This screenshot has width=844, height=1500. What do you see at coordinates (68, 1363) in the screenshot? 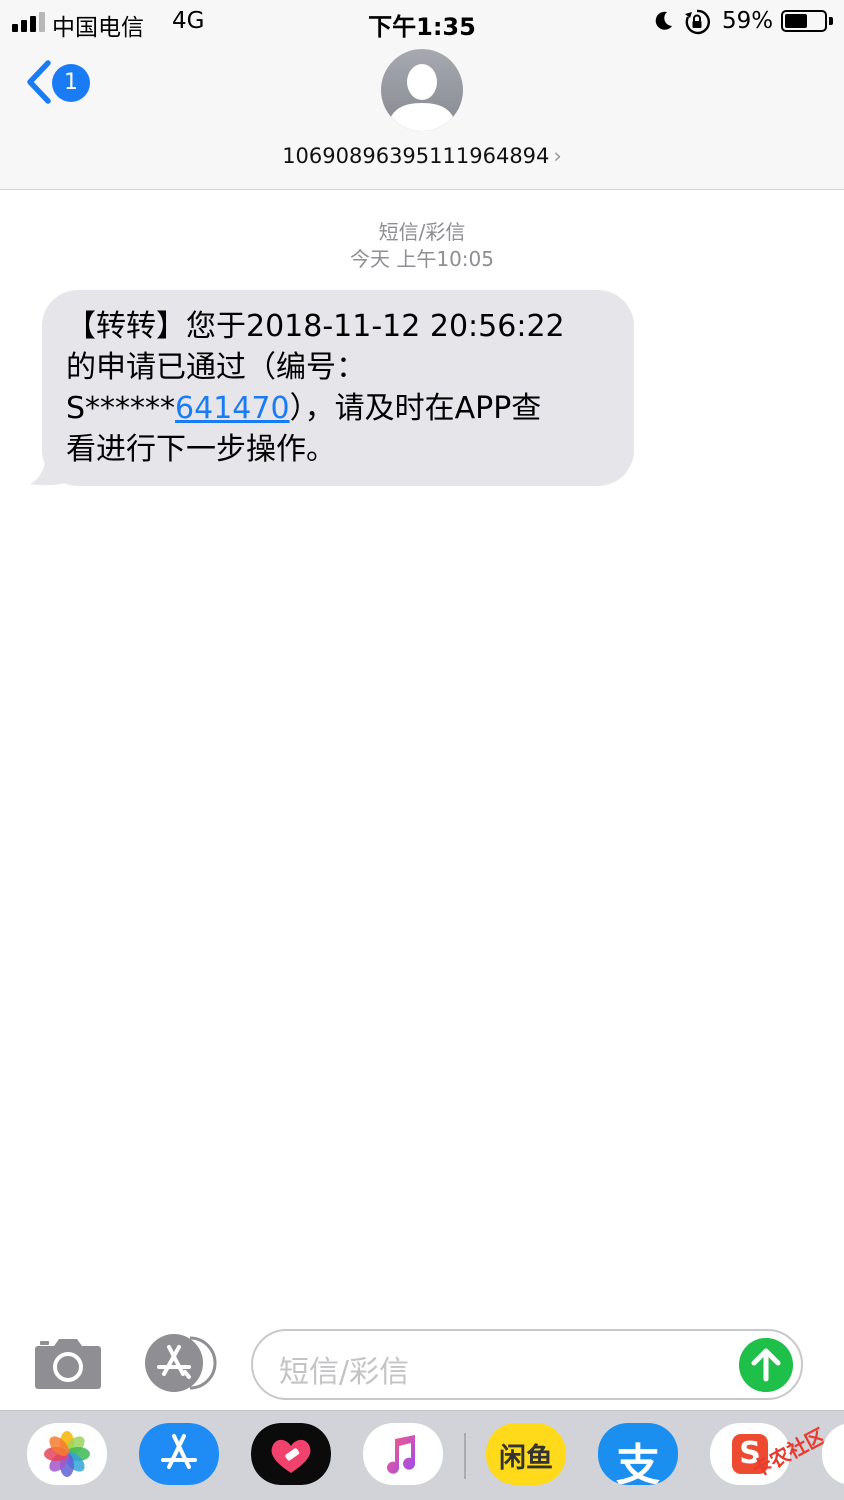
I see `camera-icon` at bounding box center [68, 1363].